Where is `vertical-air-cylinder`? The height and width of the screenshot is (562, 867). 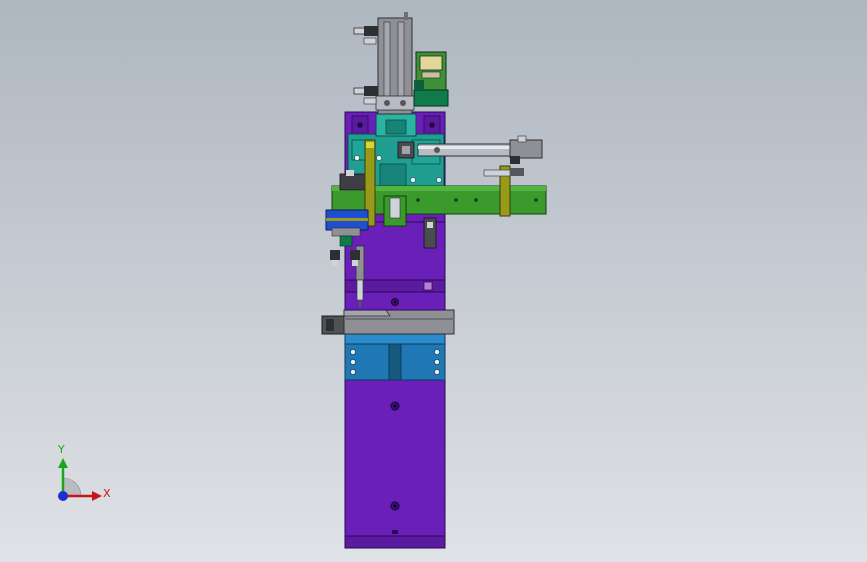
vertical-air-cylinder is located at coordinates (395, 63).